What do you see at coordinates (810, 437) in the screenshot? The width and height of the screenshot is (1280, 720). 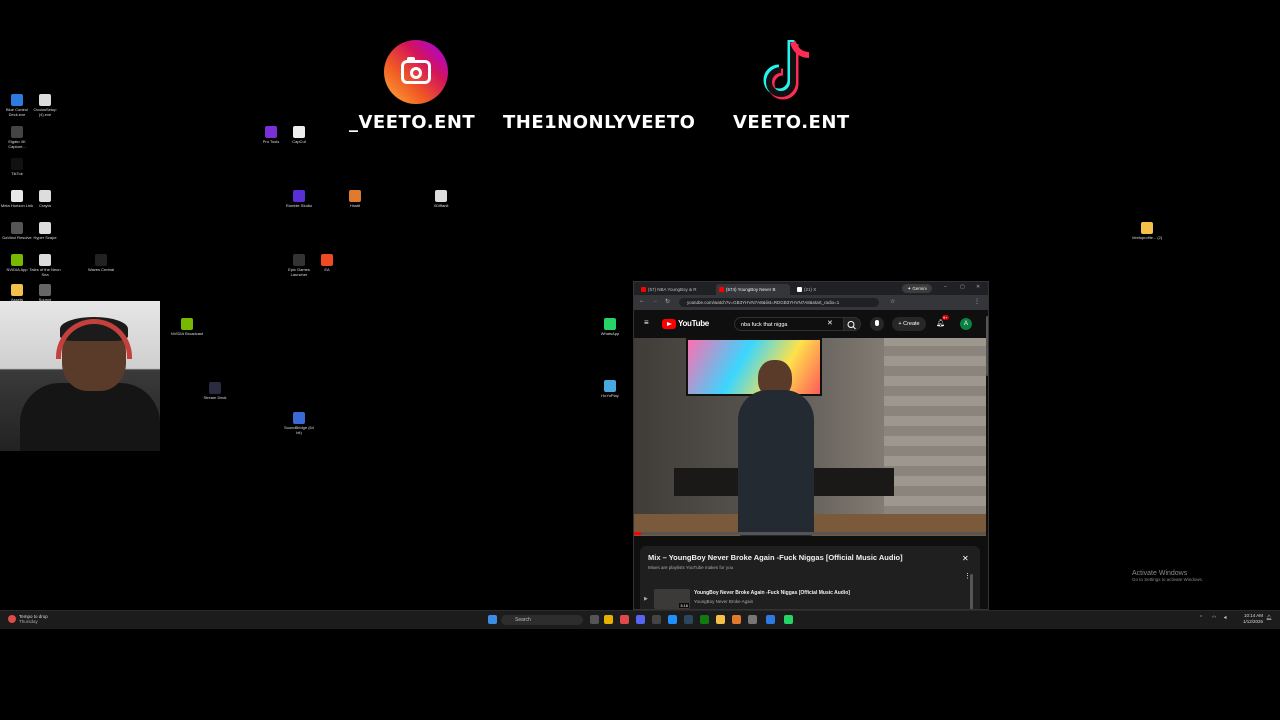 I see `video-player` at bounding box center [810, 437].